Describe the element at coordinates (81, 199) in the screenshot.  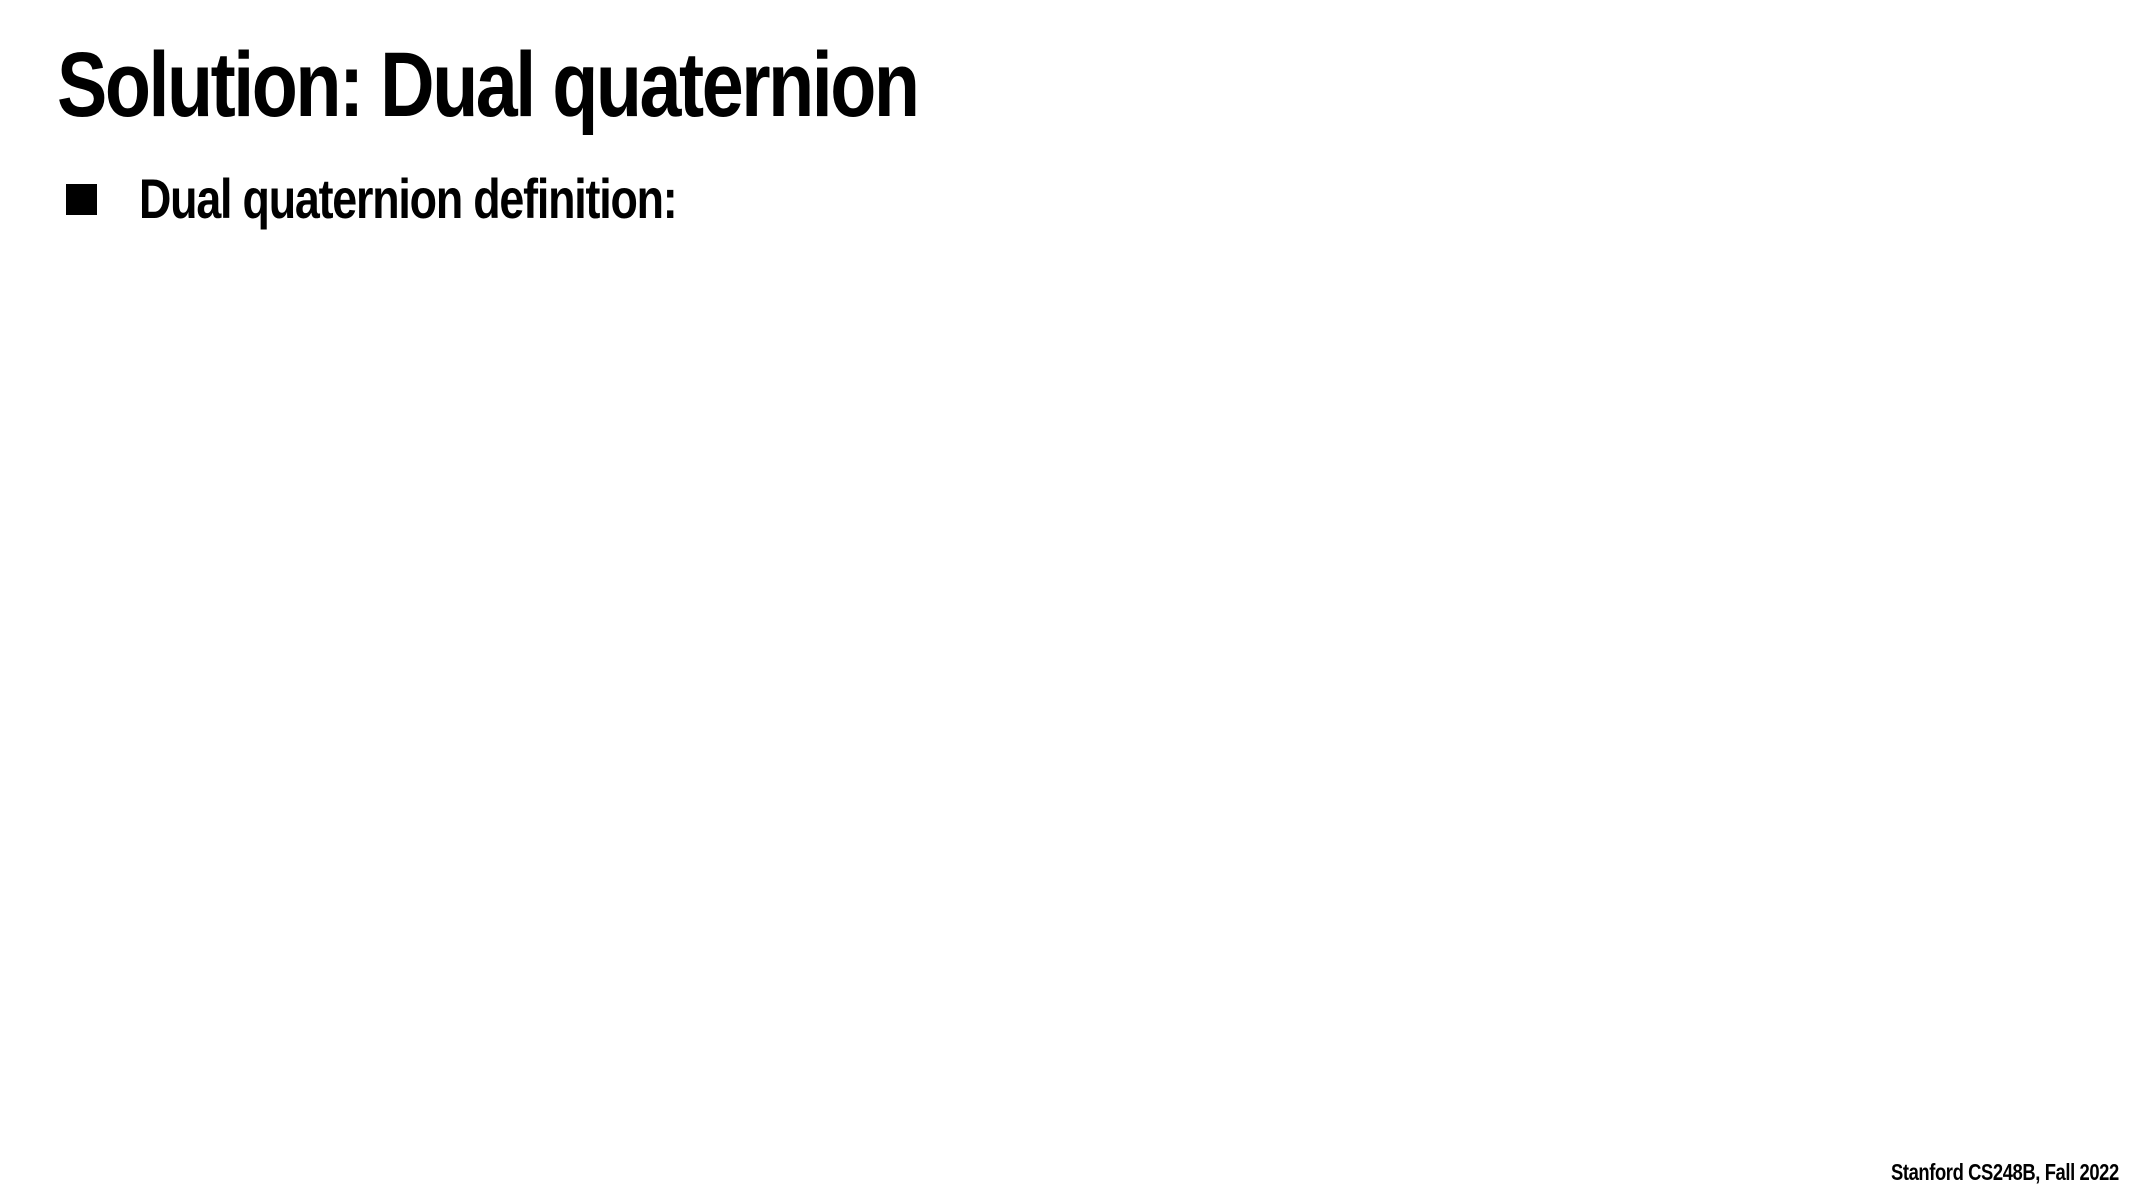
I see `square-bullet-icon` at that location.